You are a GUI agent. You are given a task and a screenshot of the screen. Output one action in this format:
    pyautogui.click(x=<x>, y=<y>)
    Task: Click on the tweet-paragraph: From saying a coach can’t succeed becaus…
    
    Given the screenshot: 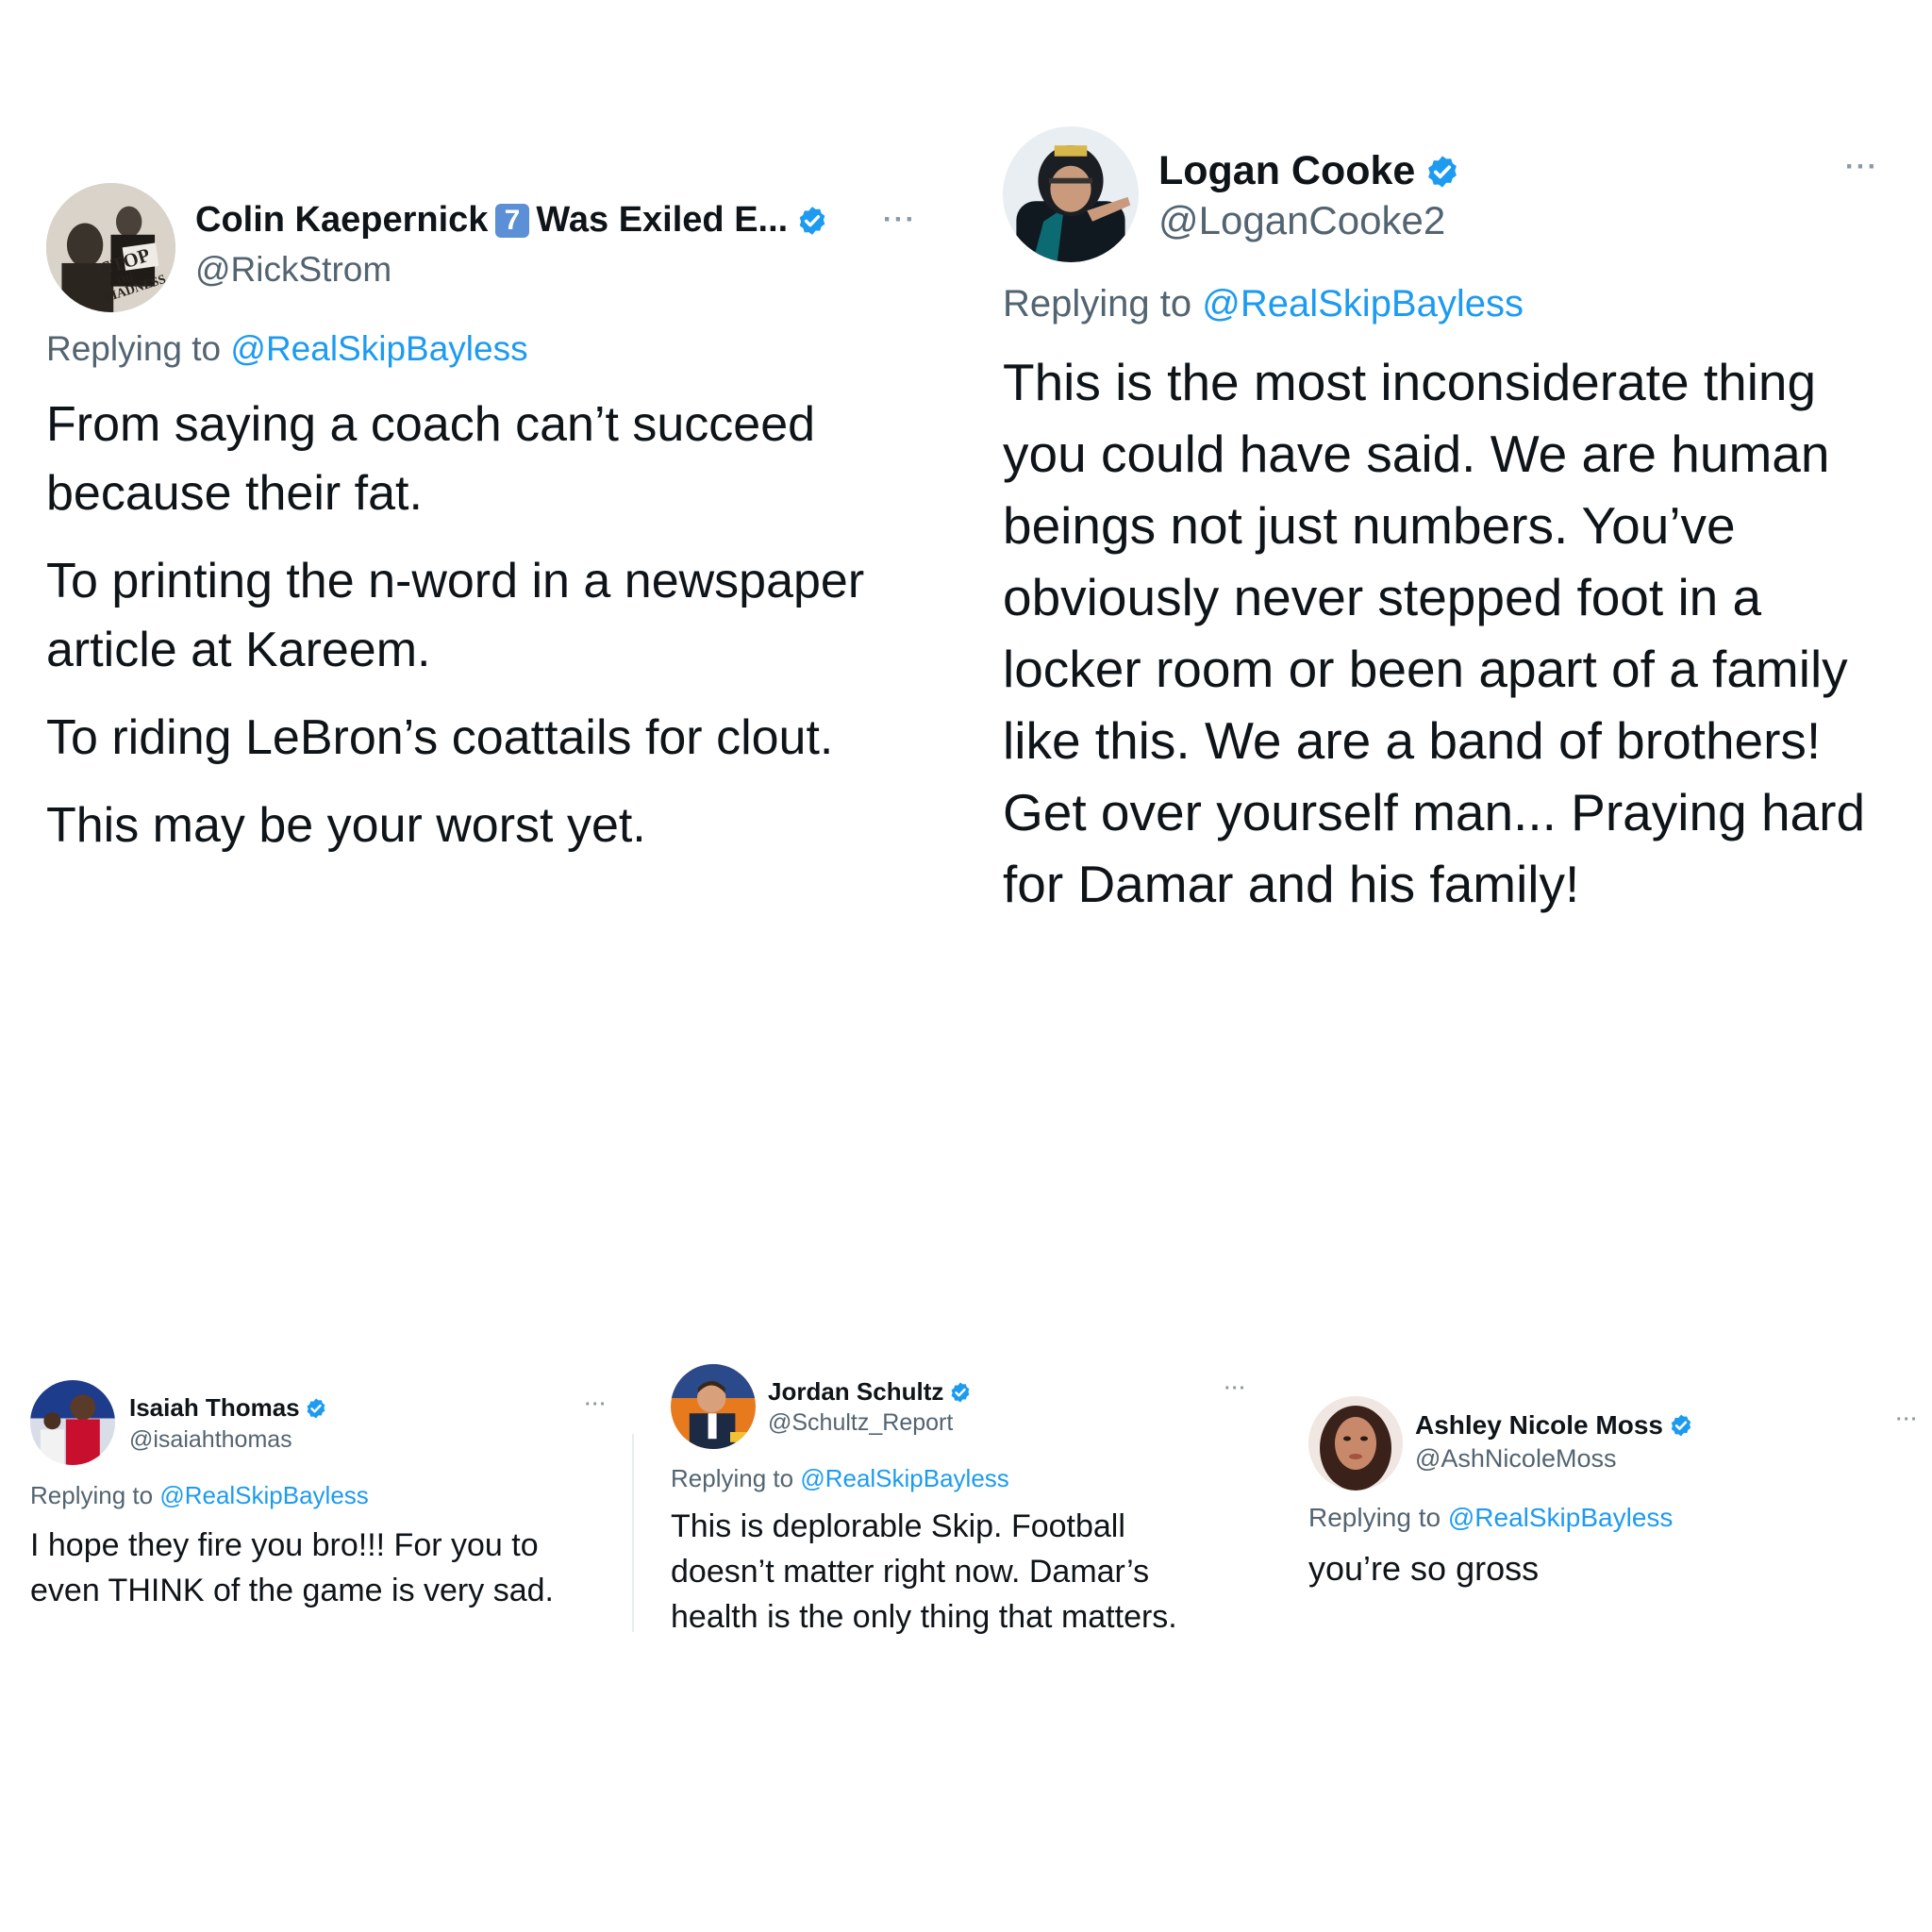 What is the action you would take?
    pyautogui.click(x=431, y=459)
    